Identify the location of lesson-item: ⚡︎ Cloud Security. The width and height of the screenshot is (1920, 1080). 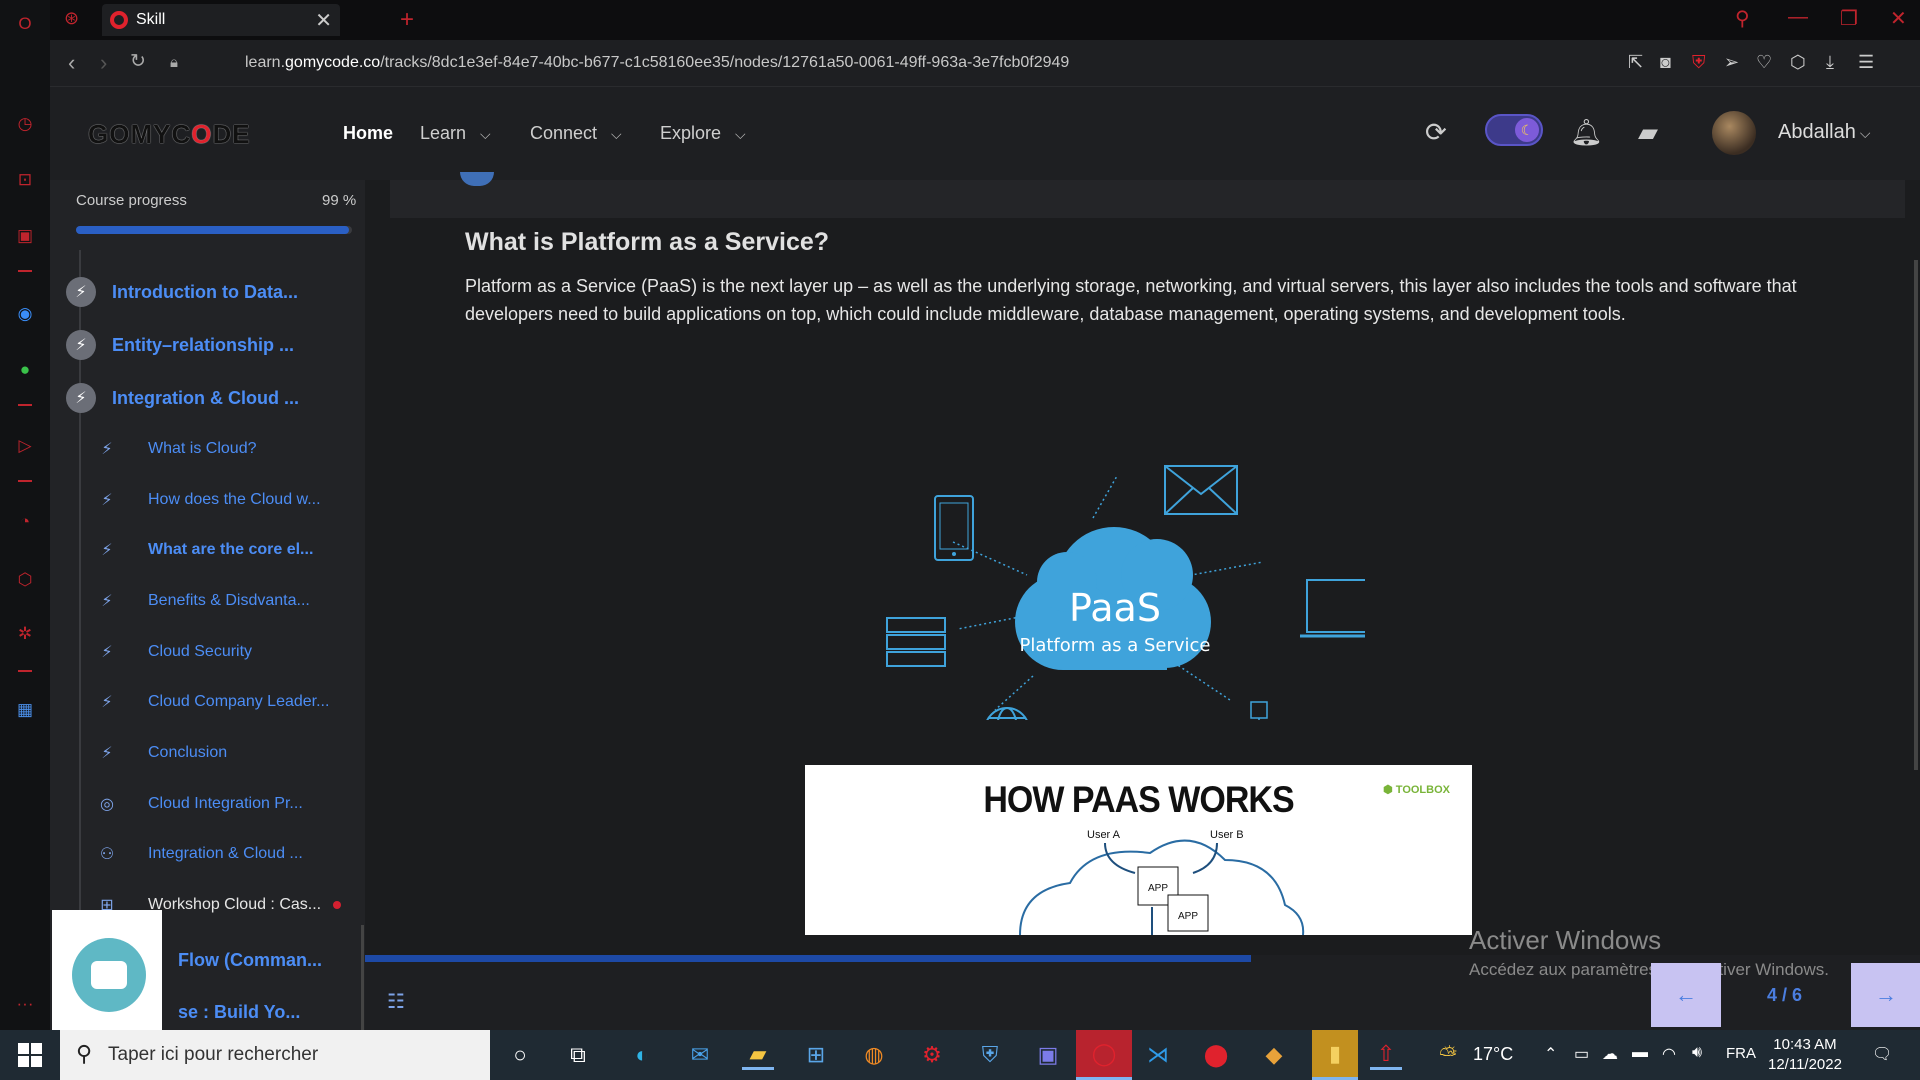
(174, 652).